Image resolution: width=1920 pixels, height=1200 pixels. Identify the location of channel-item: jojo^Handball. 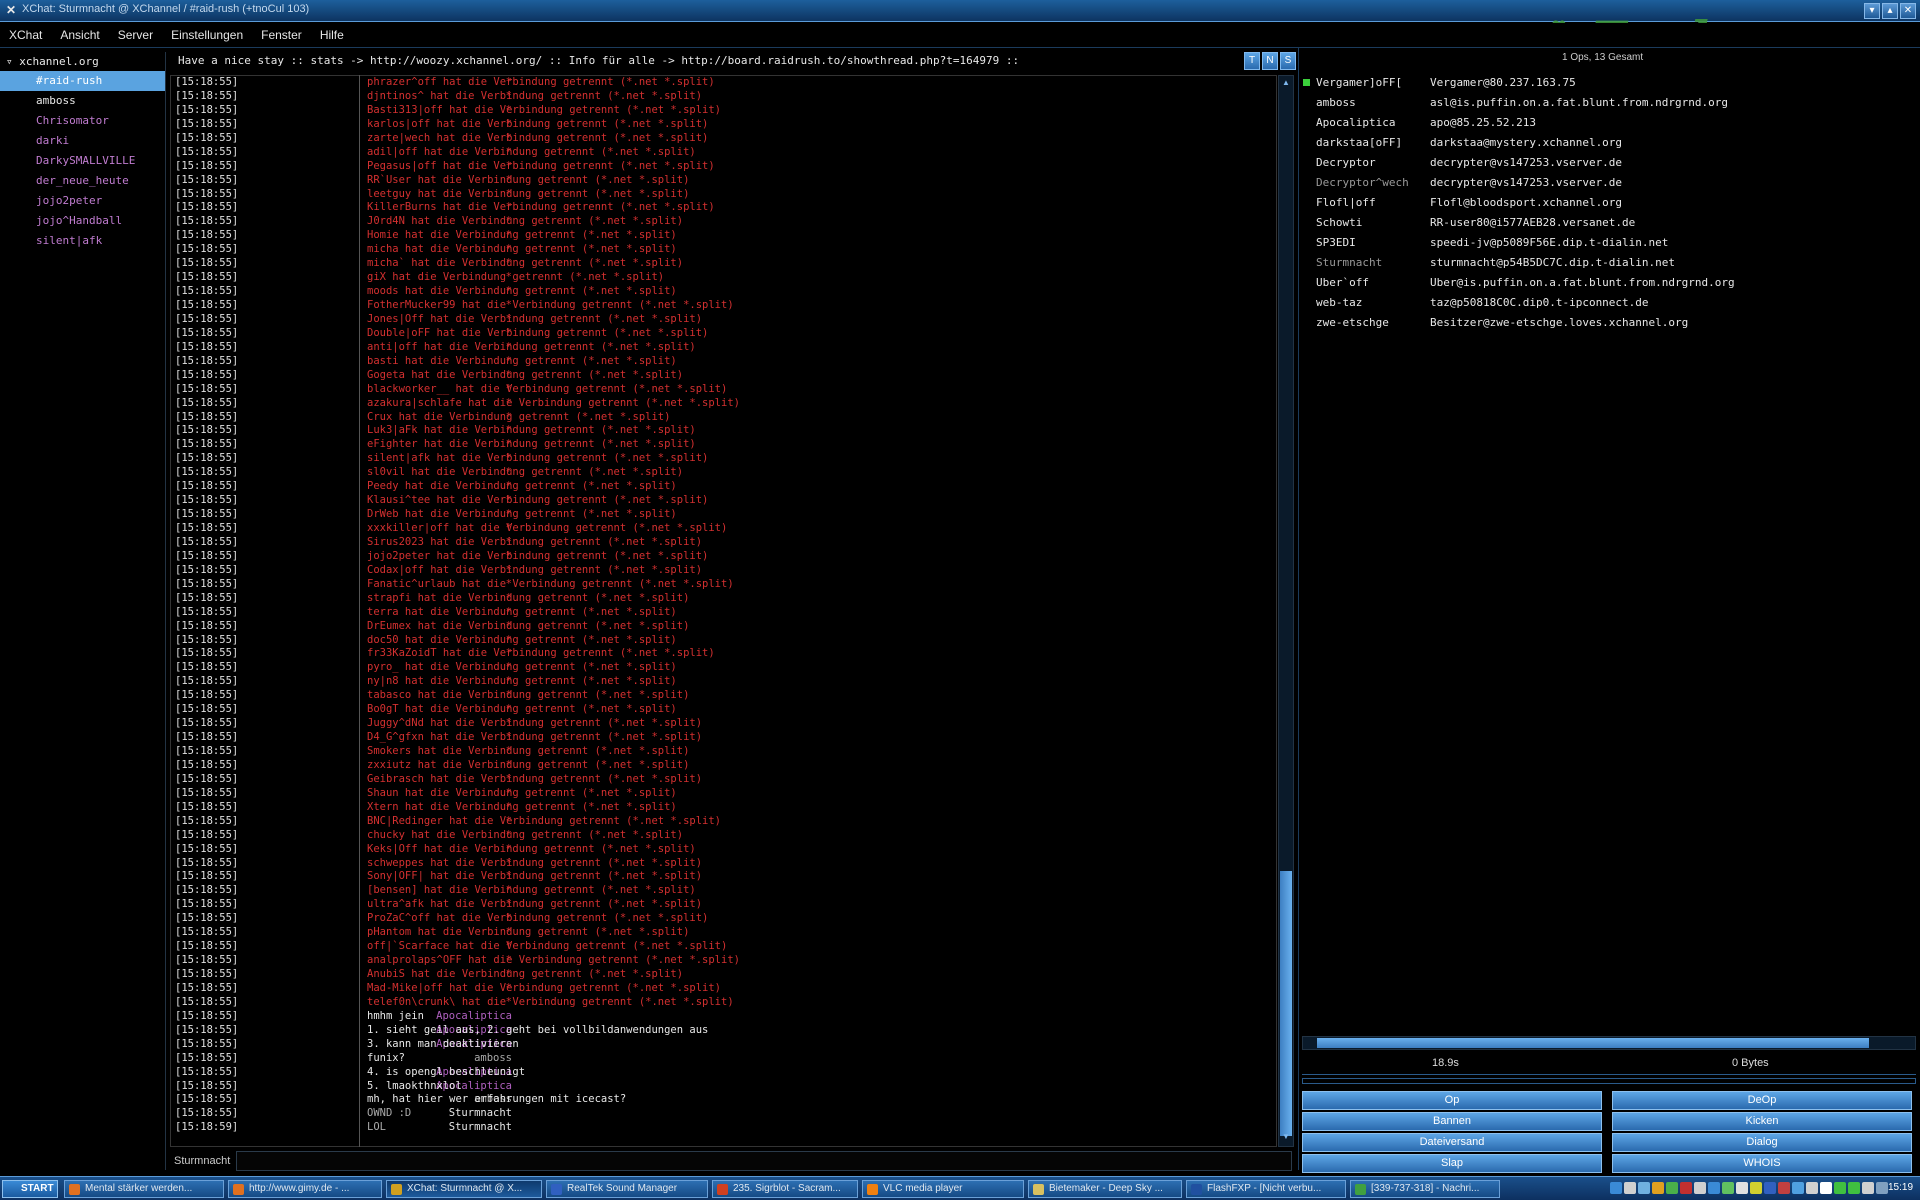
(82, 221).